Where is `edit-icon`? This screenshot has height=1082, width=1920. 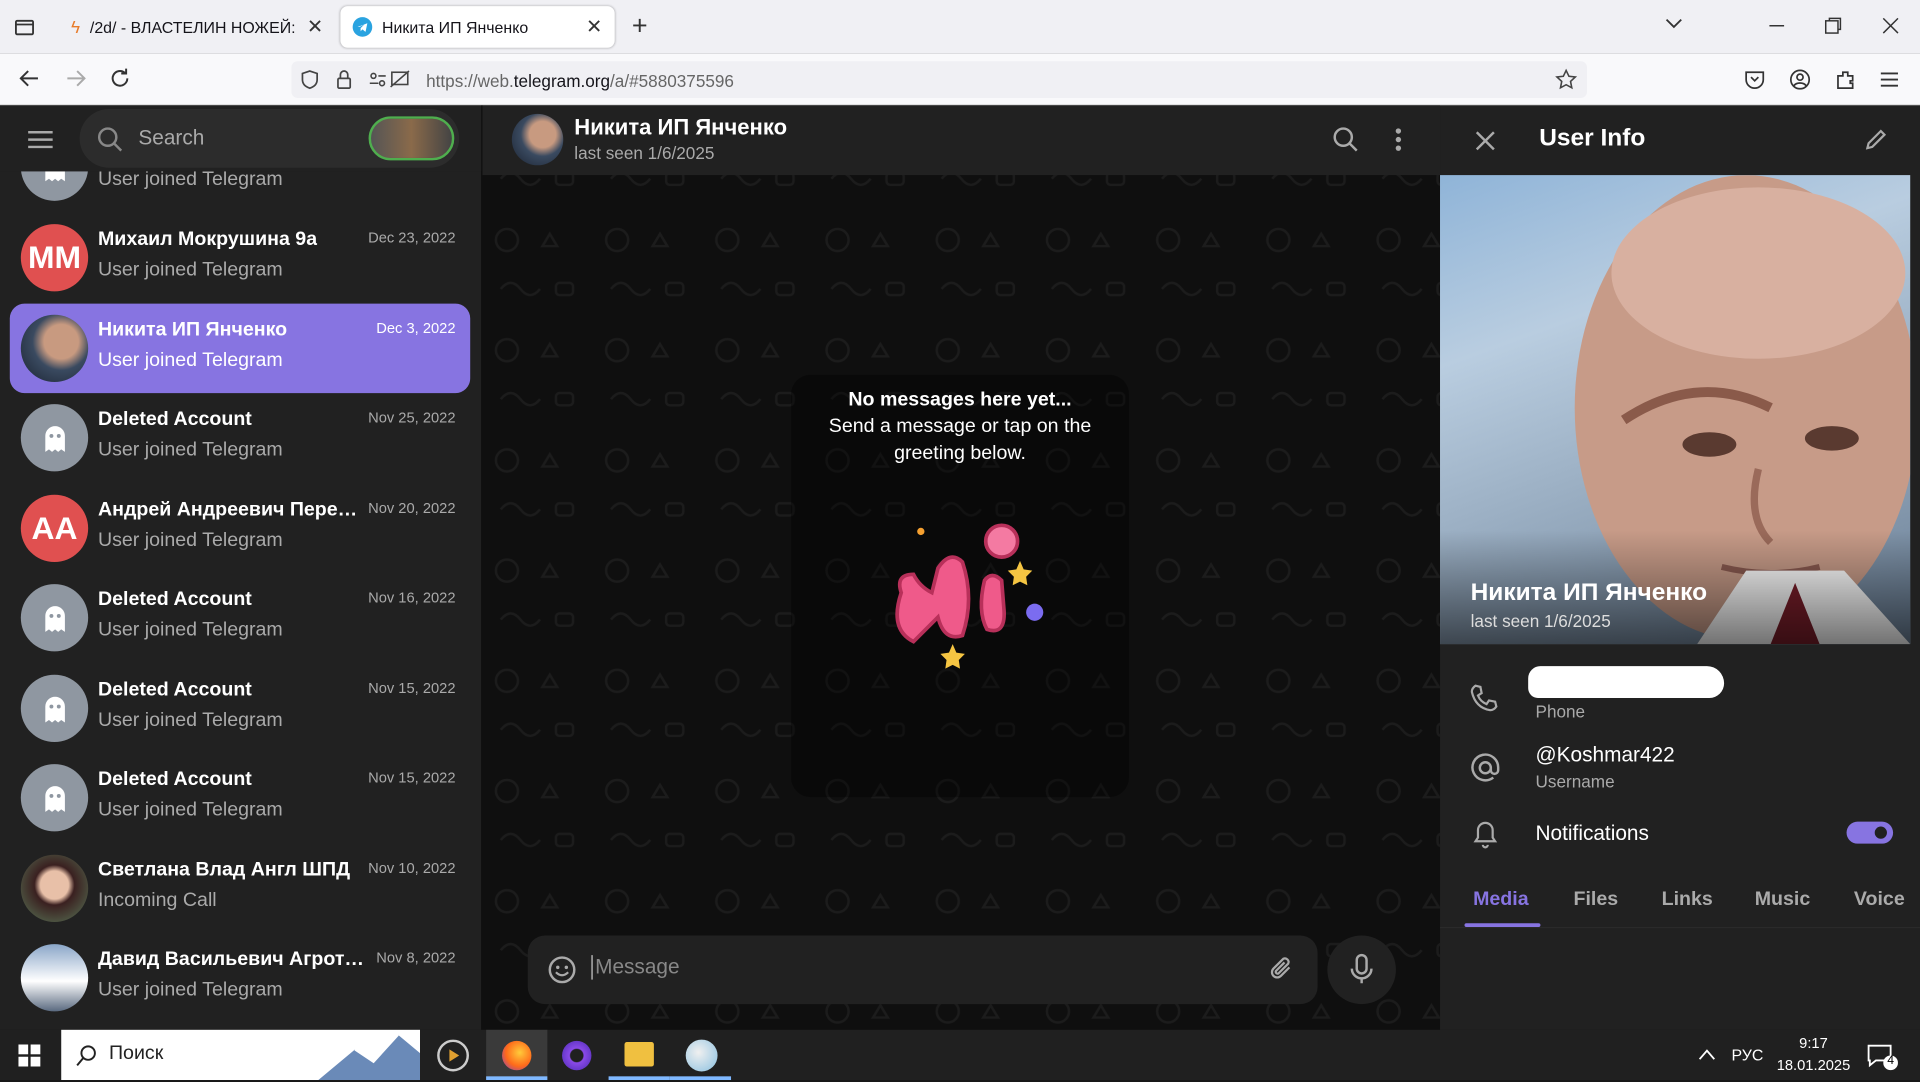 edit-icon is located at coordinates (1876, 139).